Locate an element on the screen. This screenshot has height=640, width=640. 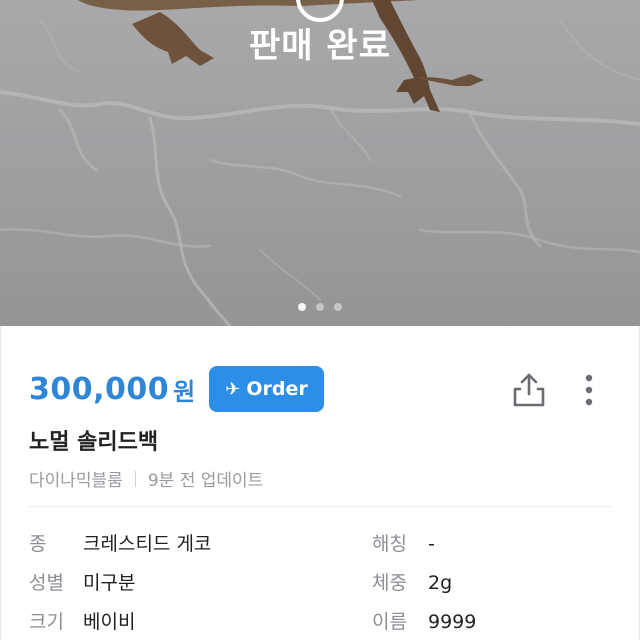
price-row: 300,000 원 ✈ Order is located at coordinates (176, 389).